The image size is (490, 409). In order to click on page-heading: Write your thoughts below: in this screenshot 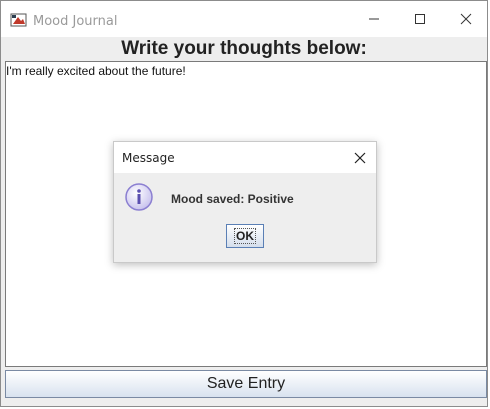, I will do `click(244, 48)`.